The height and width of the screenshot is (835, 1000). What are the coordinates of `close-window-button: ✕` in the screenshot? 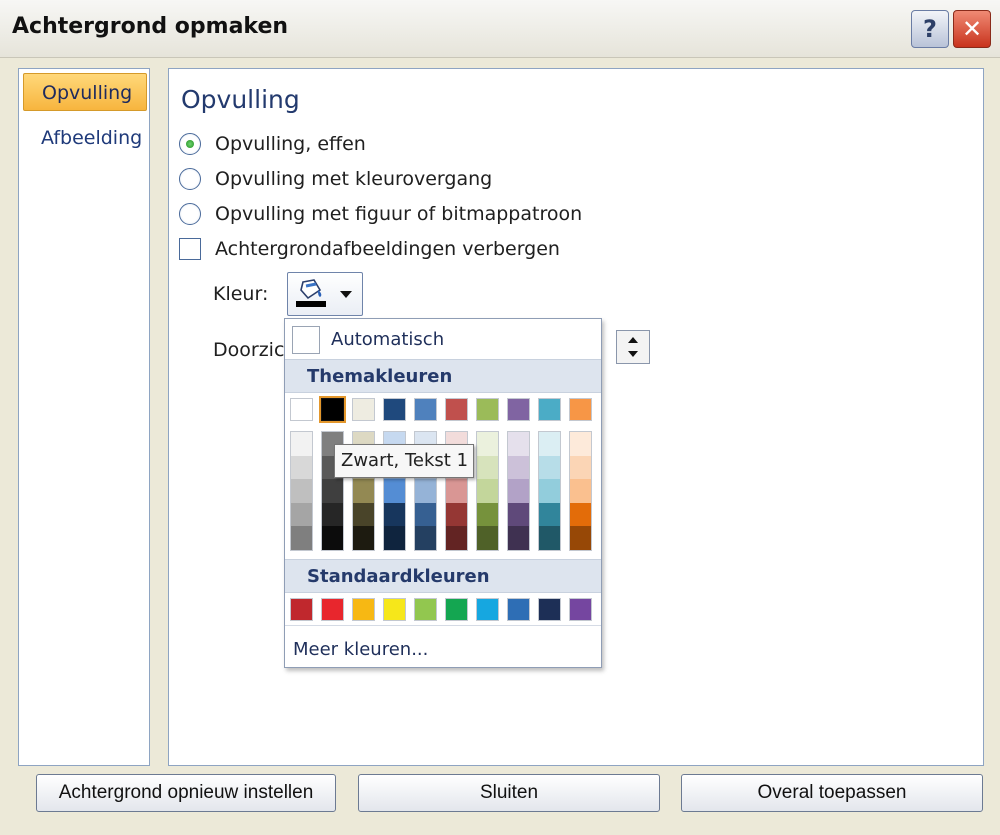 It's located at (972, 29).